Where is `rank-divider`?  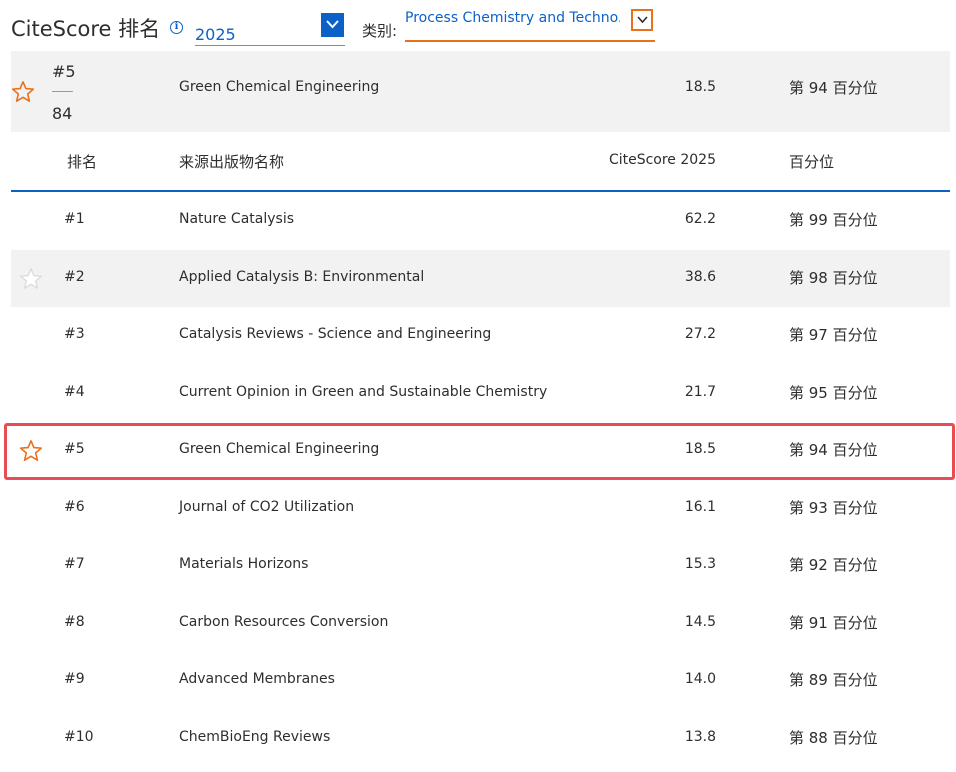
rank-divider is located at coordinates (62, 91).